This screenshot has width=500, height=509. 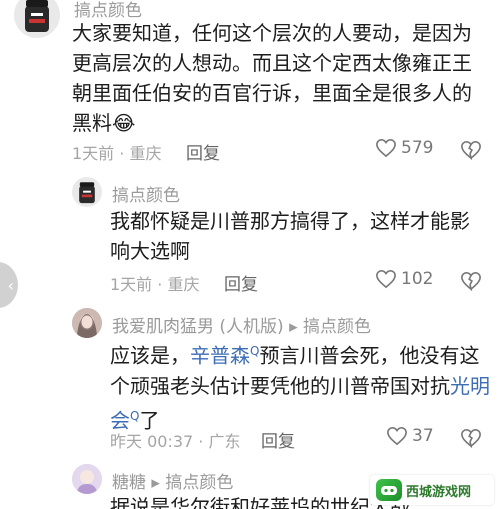 I want to click on comment-username: 糖糖 ▸ 搞点颜色, so click(x=172, y=480).